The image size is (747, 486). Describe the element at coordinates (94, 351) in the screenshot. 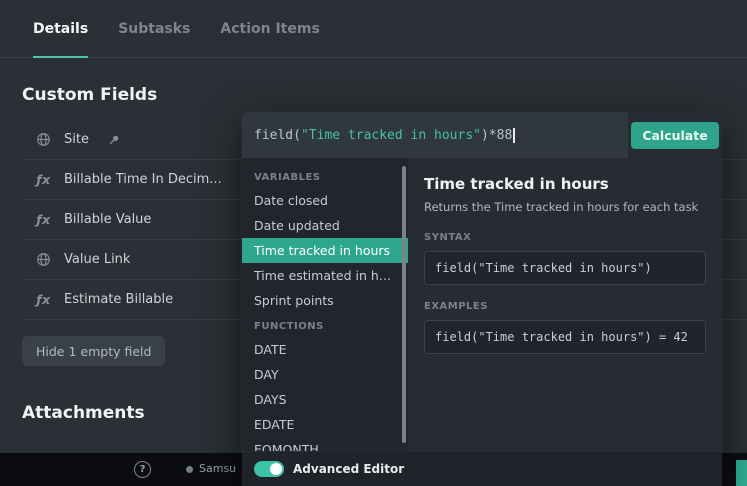

I see `hide-empty-fields-button: Hide 1 empty field` at that location.